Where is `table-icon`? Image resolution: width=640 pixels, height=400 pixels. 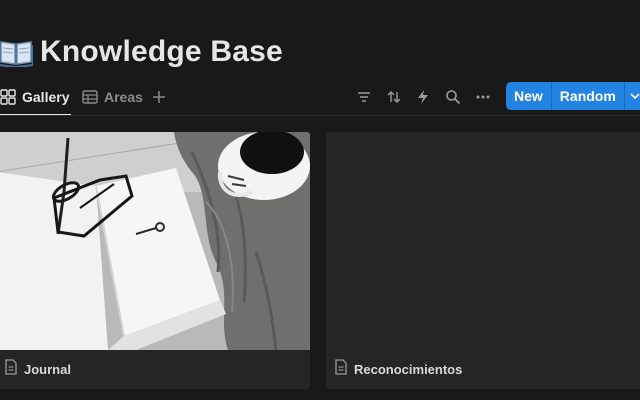 table-icon is located at coordinates (90, 97).